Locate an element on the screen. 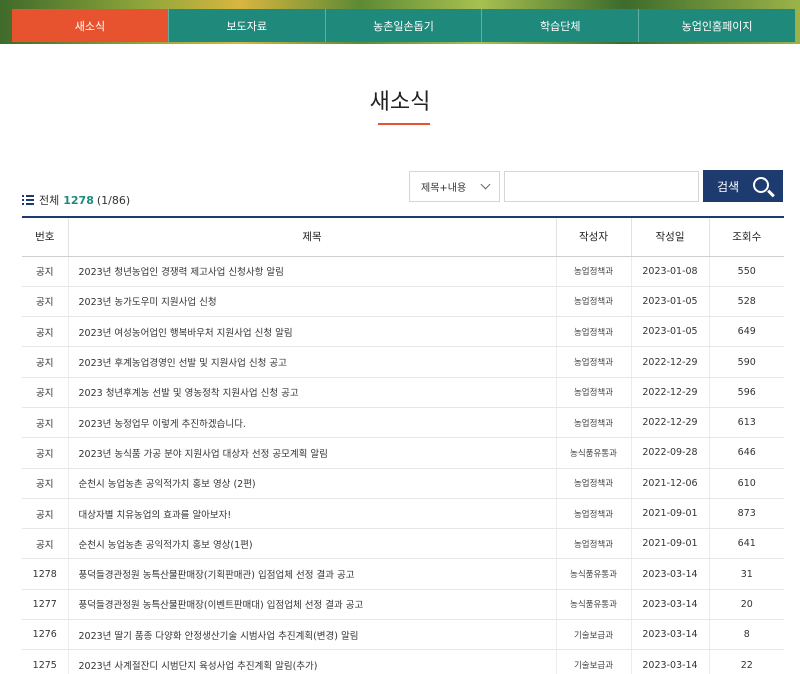 This screenshot has width=800, height=674. cell-title-link: 순천시 농업농촌 공익적가치 홍보 영상 (2편) is located at coordinates (312, 483).